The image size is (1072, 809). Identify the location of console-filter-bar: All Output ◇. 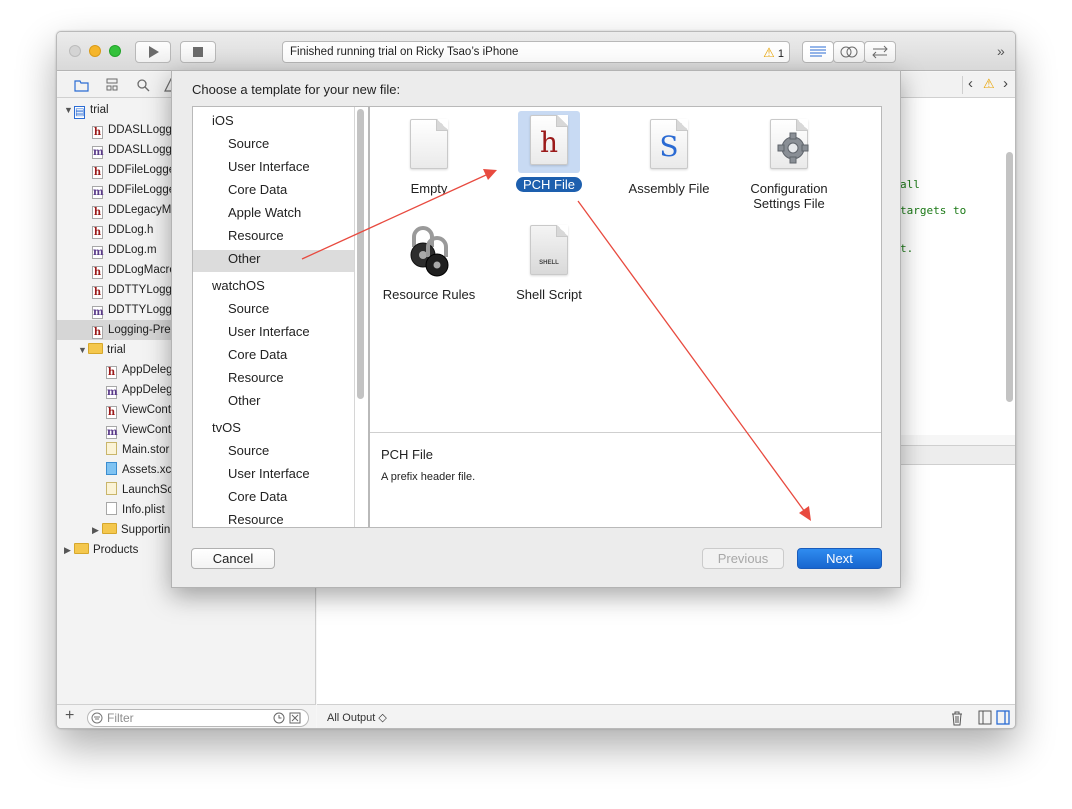
(666, 716).